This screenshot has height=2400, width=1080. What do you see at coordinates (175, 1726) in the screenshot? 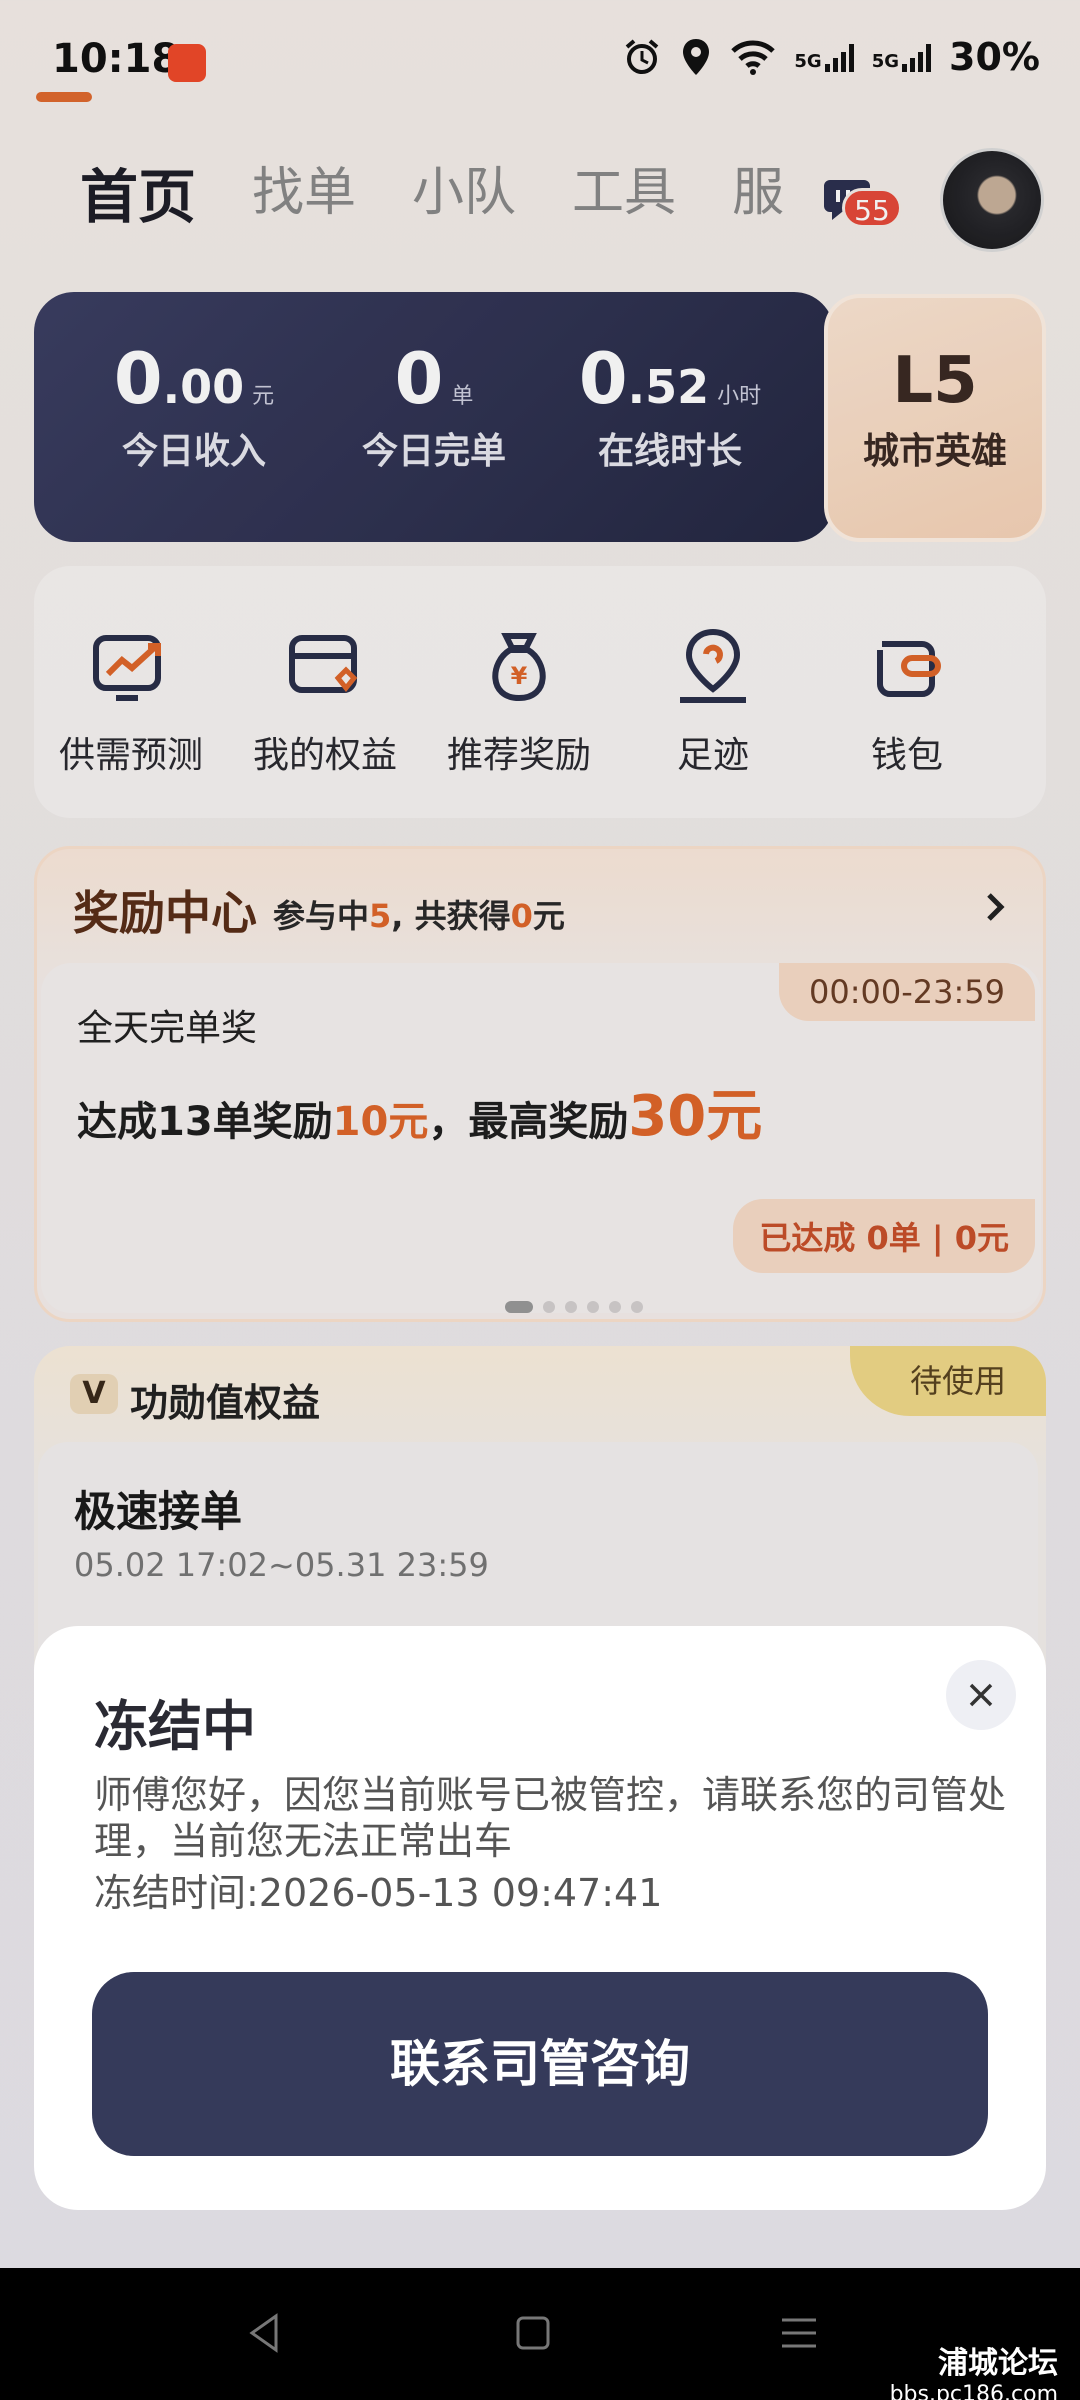
I see `dialog-title: 冻结中` at bounding box center [175, 1726].